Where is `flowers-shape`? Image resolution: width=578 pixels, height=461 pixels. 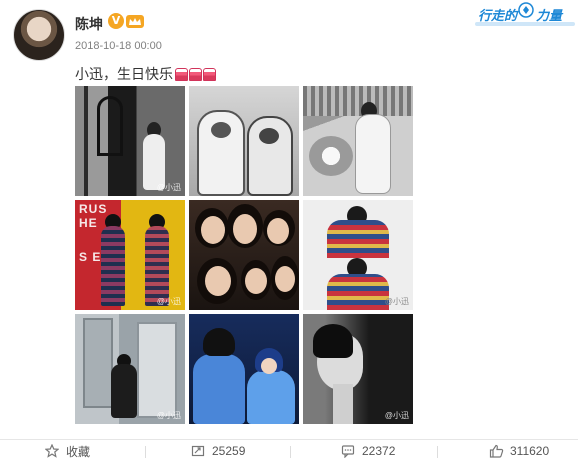
flowers-shape is located at coordinates (331, 156).